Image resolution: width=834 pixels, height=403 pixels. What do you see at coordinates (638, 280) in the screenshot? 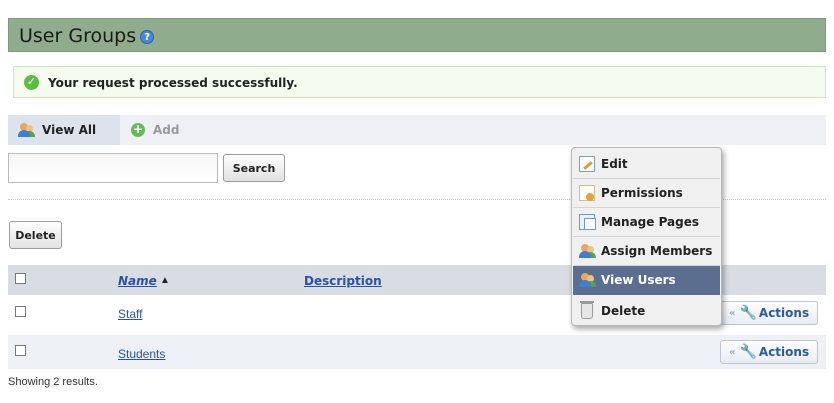
I see `menu-item-label: View Users` at bounding box center [638, 280].